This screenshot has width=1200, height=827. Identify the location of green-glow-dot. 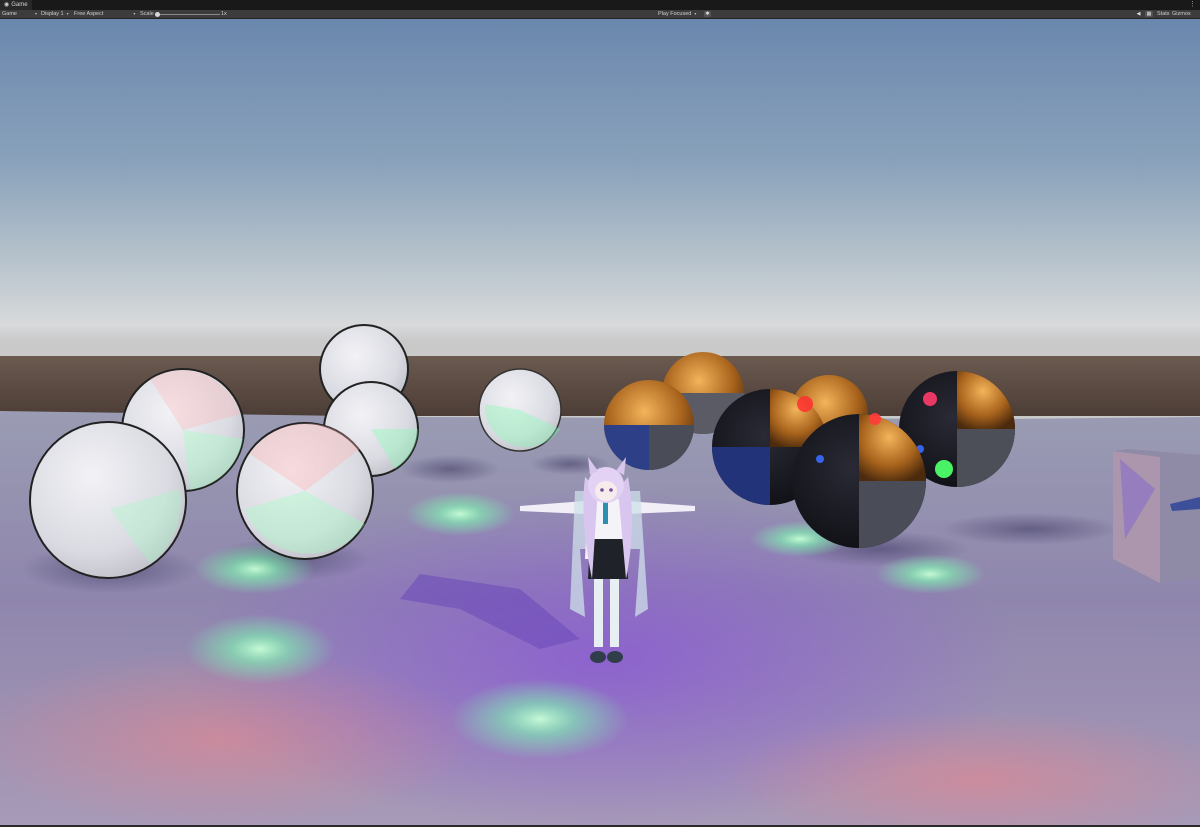
(944, 469).